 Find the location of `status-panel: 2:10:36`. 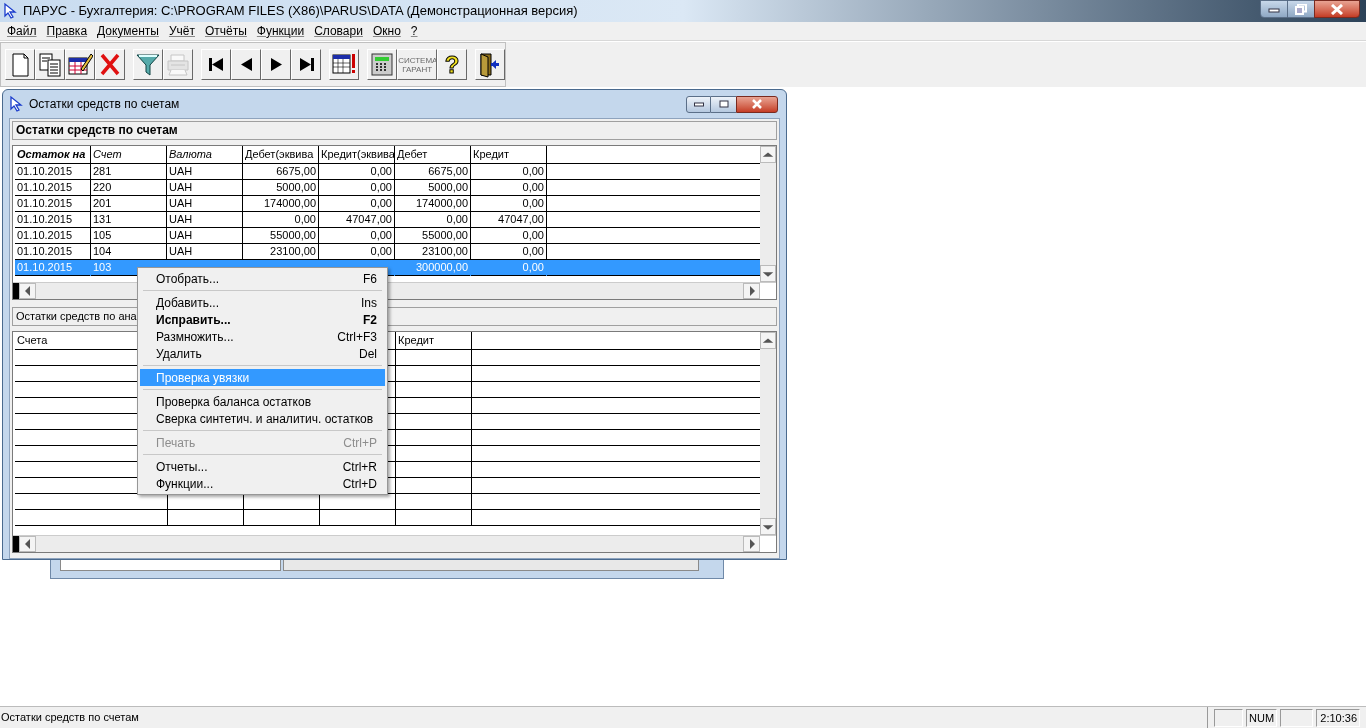

status-panel: 2:10:36 is located at coordinates (1338, 717).